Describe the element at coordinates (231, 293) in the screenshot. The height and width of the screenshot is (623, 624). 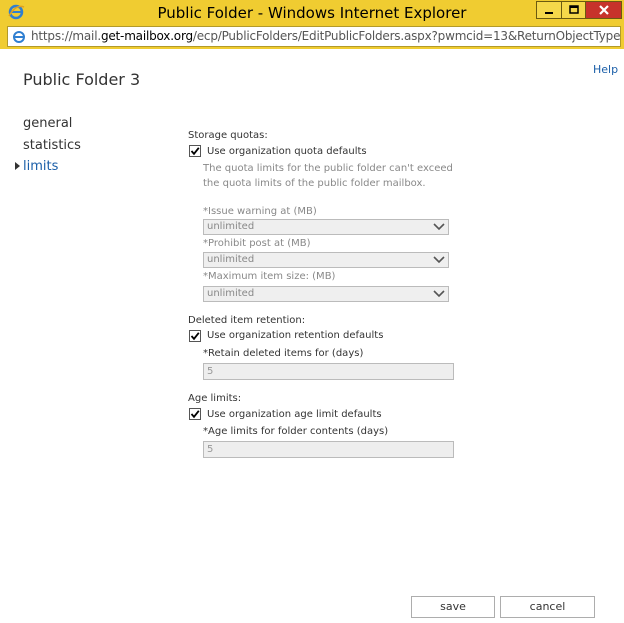
I see `max-item-size-value: unlimited` at that location.